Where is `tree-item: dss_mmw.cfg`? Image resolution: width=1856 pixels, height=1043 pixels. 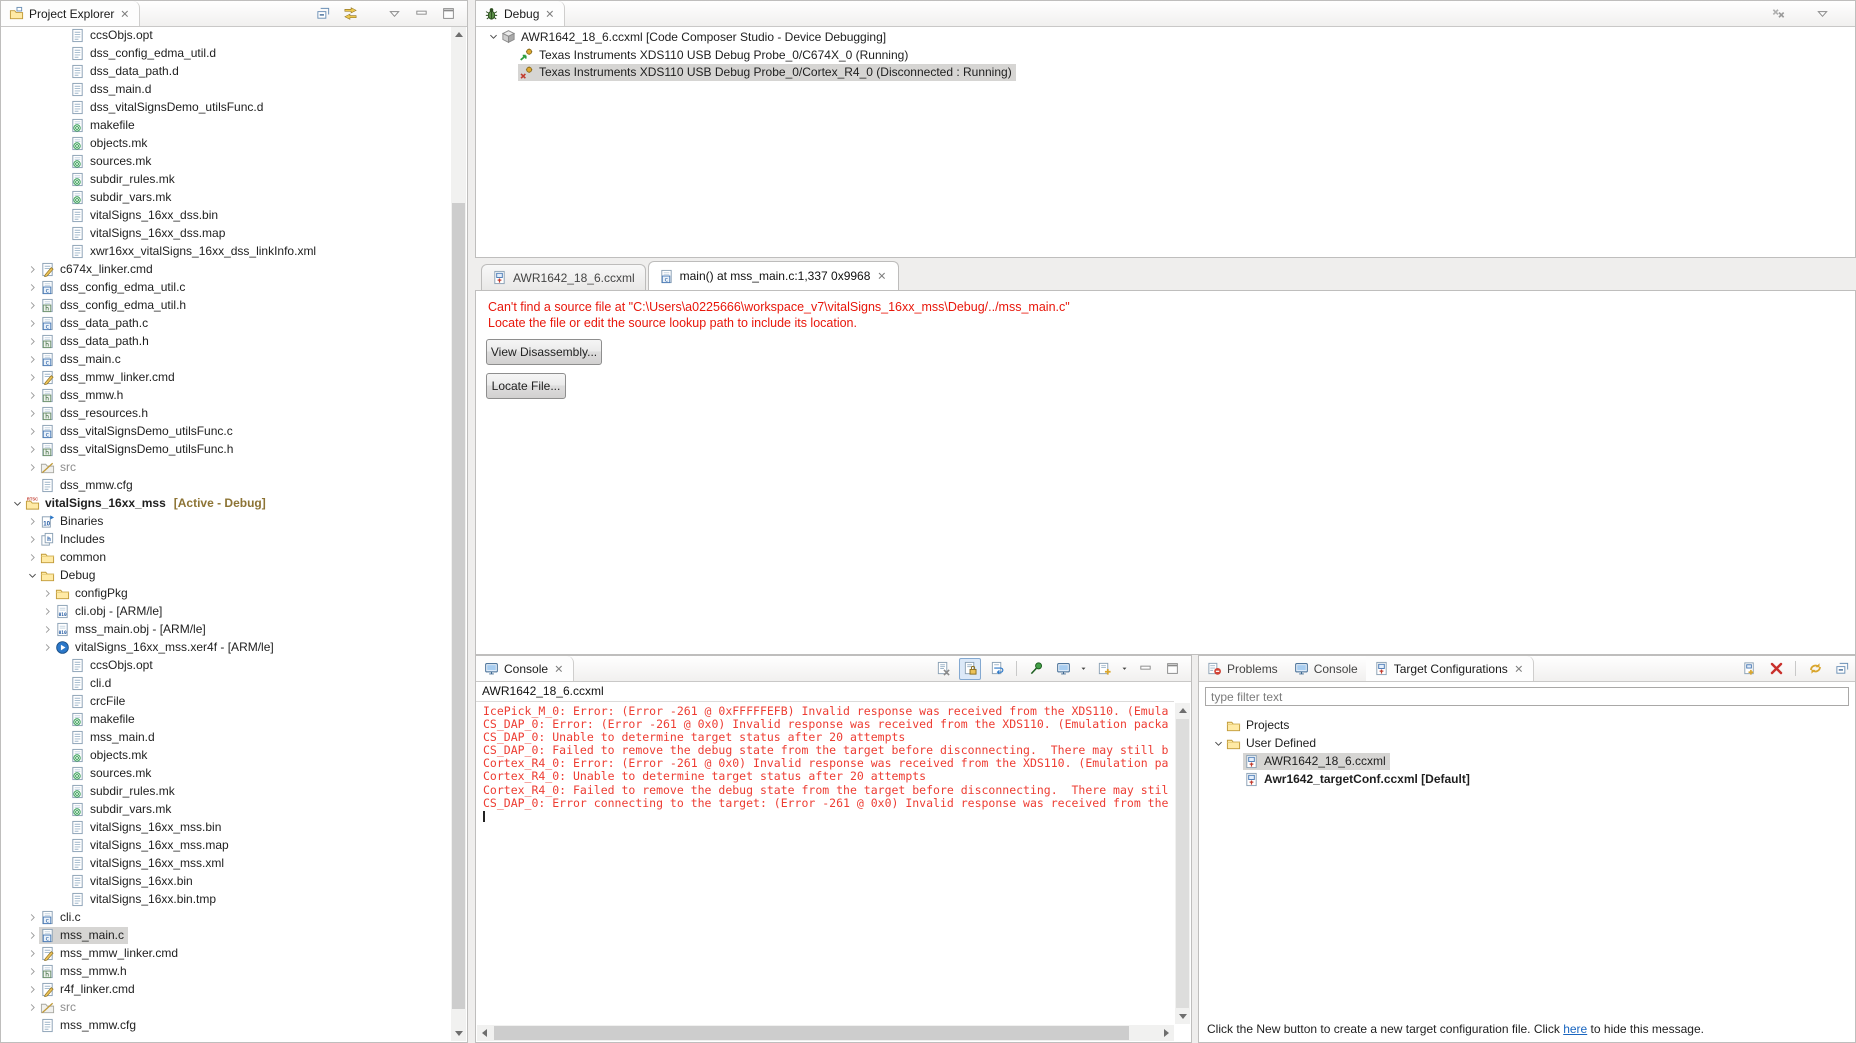
tree-item: dss_mmw.cfg is located at coordinates (226, 485).